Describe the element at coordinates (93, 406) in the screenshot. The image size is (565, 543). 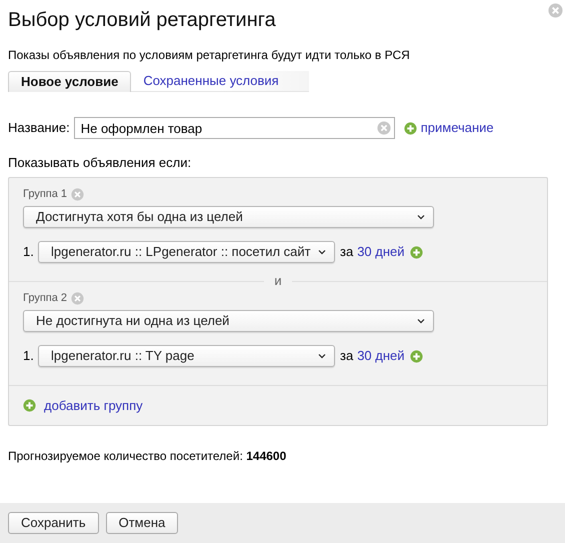
I see `add-group-link: добавить группу` at that location.